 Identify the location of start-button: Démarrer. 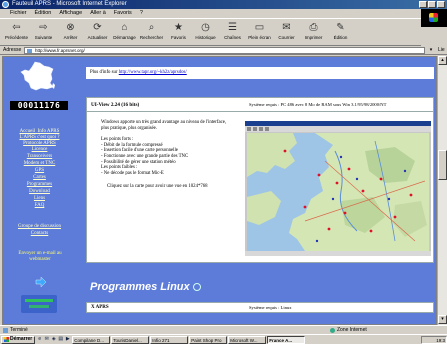
(18, 339).